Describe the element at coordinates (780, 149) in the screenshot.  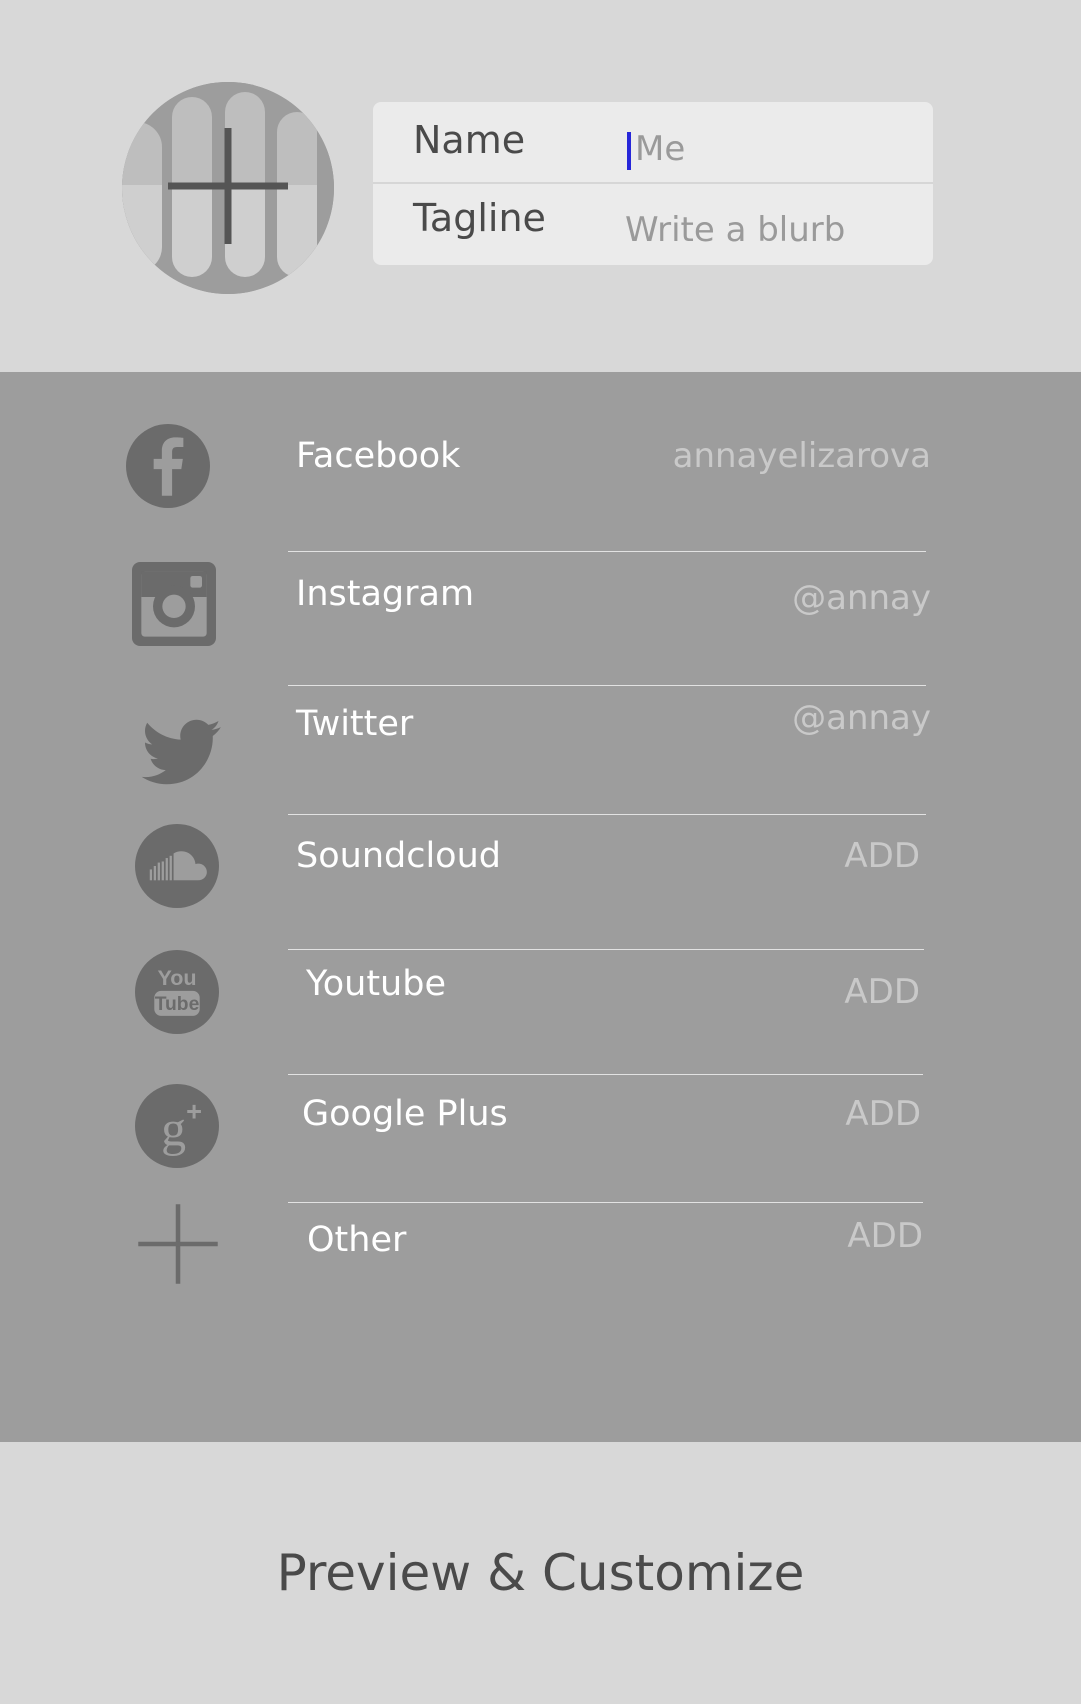
I see `name-input` at that location.